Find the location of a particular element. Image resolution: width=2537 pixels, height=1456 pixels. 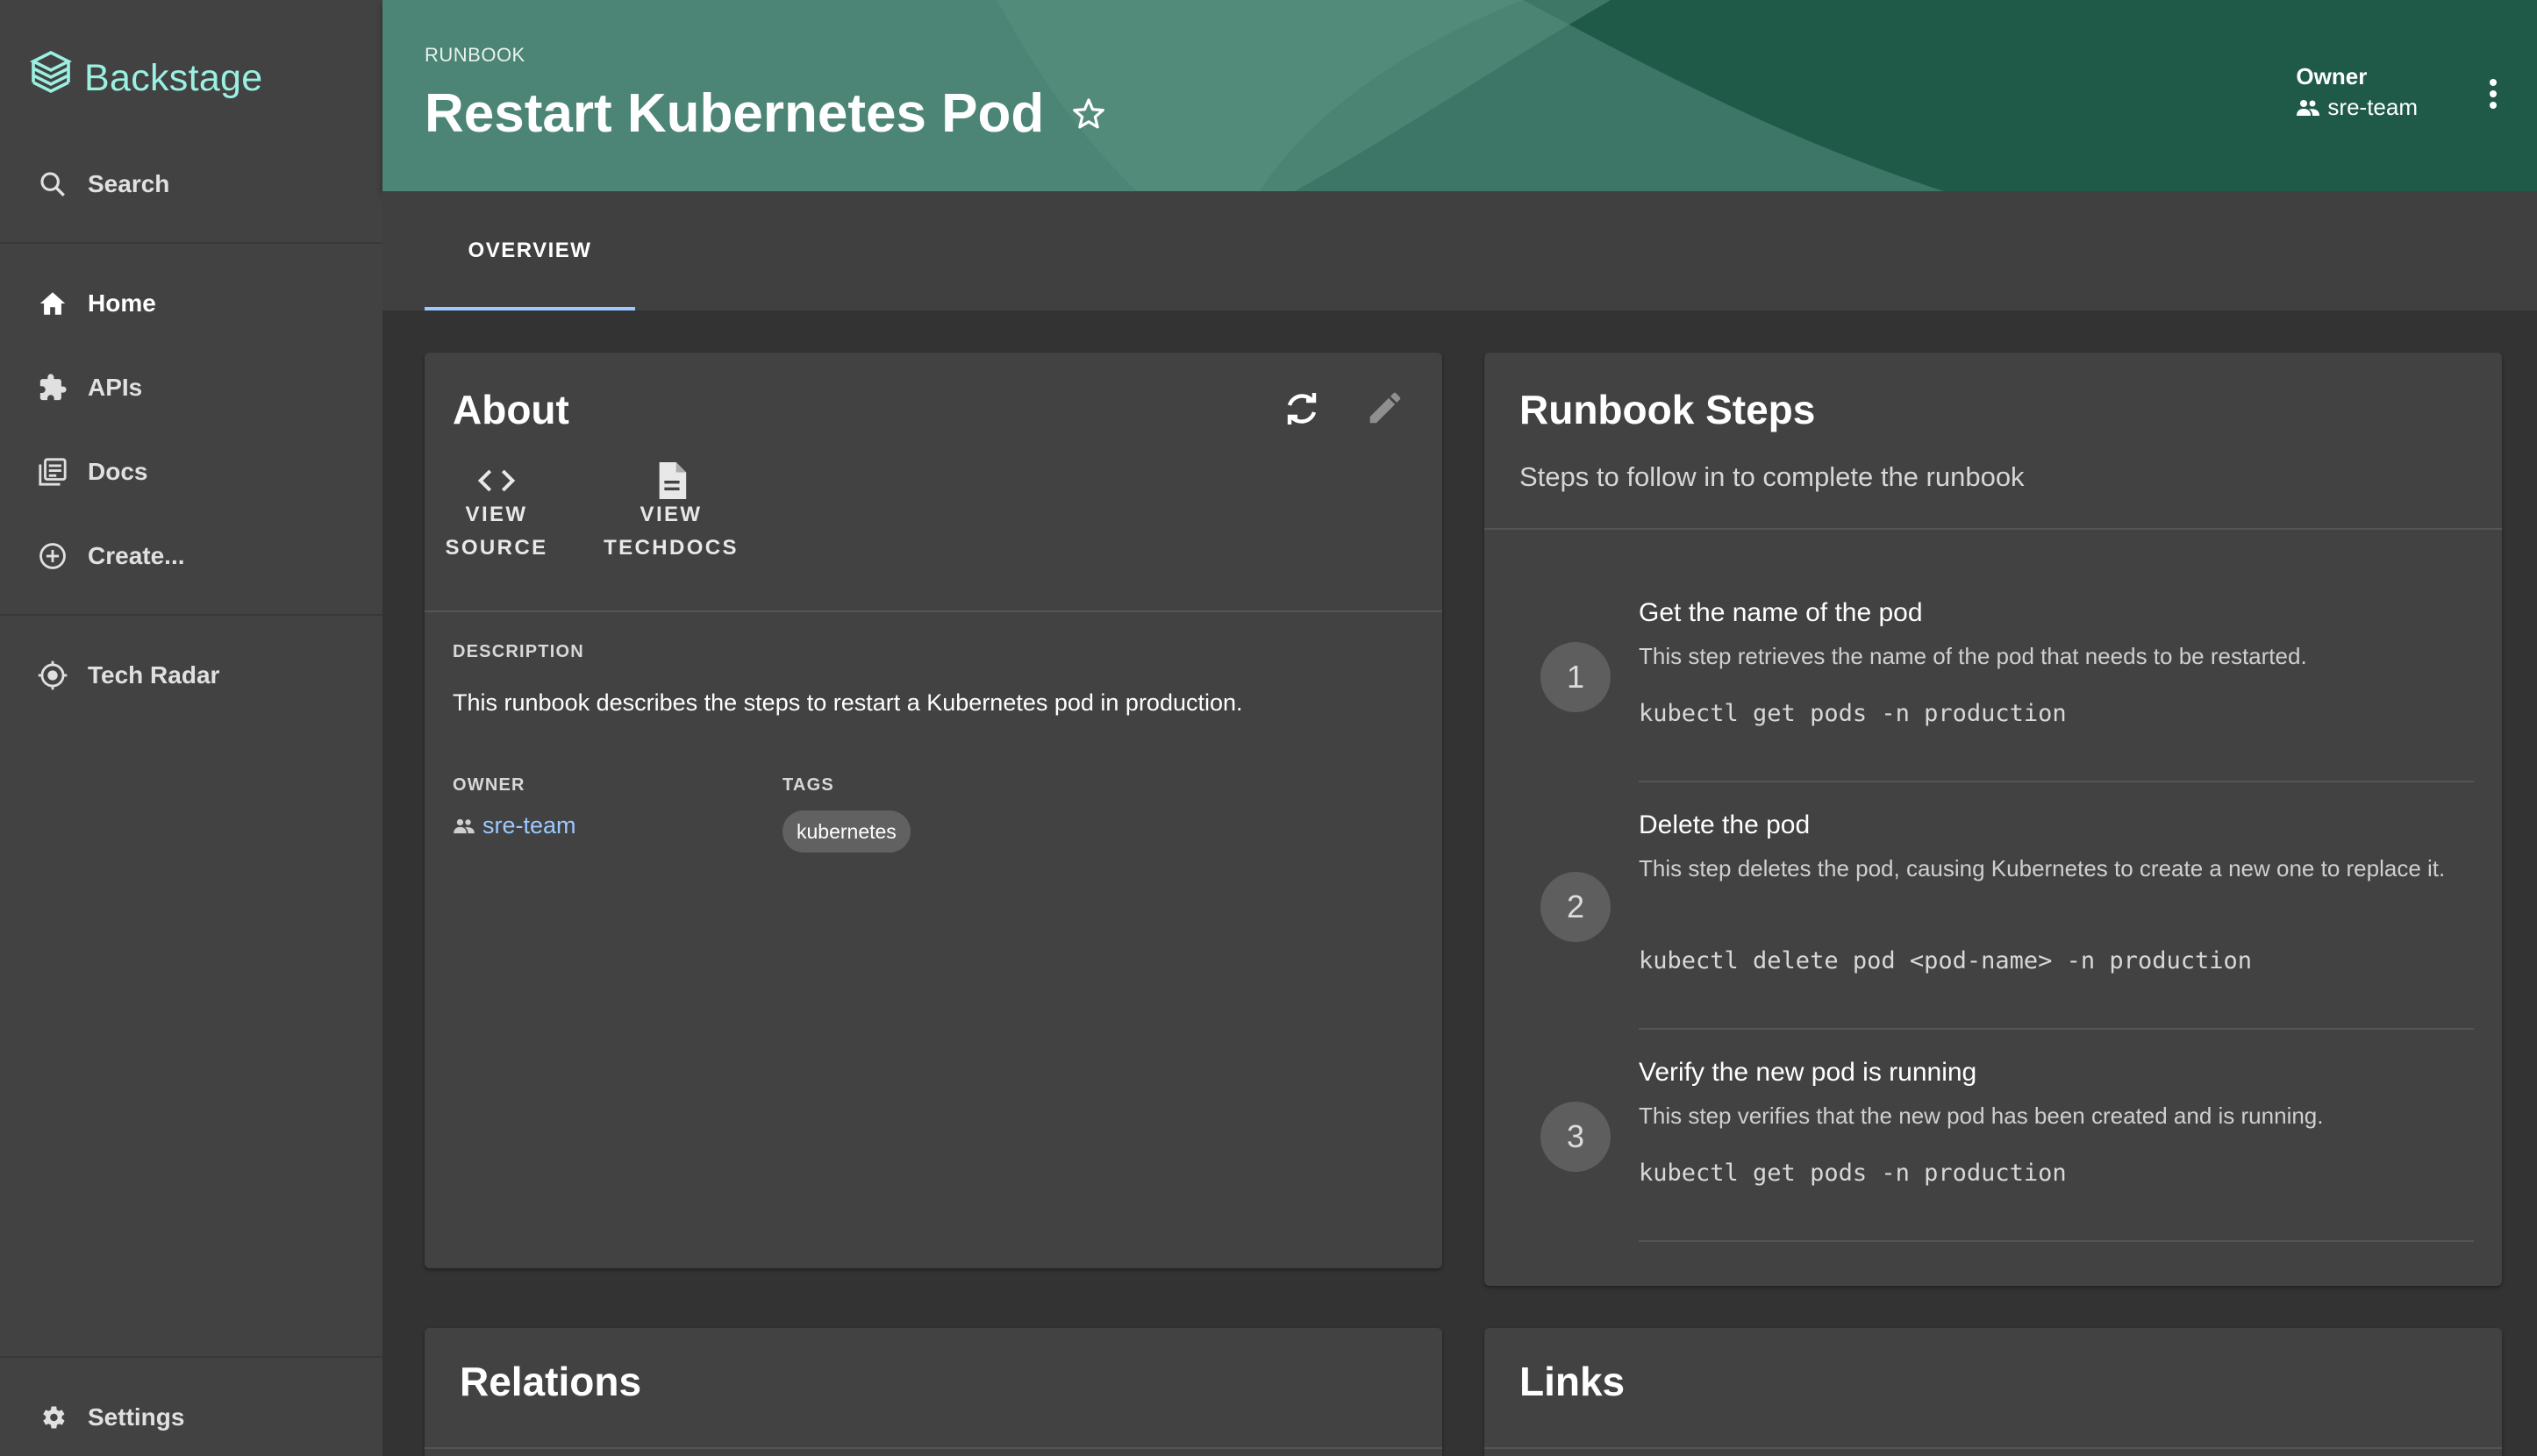

view-techdocs-link: VIEW TECHDOCS is located at coordinates (672, 513).